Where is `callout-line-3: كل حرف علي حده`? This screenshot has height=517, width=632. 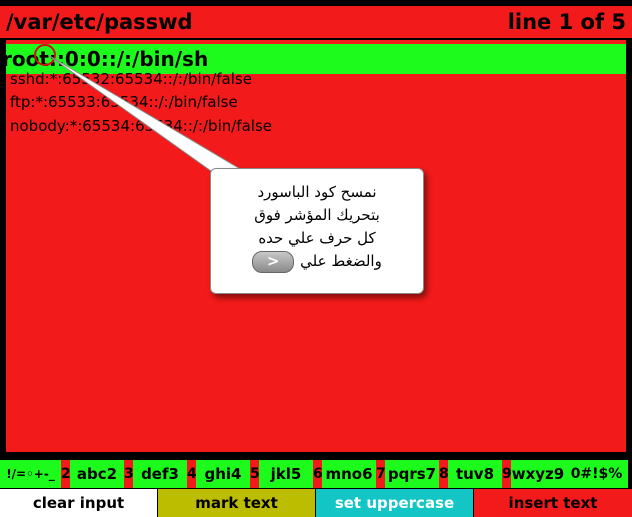 callout-line-3: كل حرف علي حده is located at coordinates (317, 238).